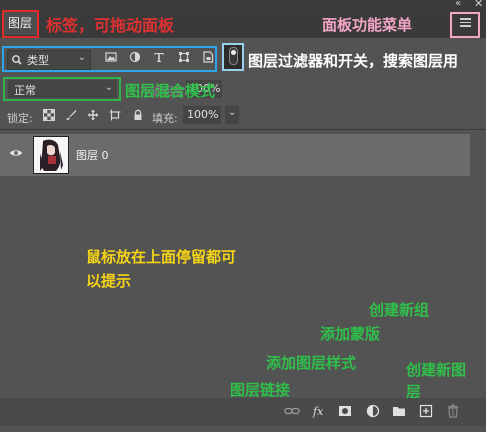 The width and height of the screenshot is (486, 432). I want to click on adjustment-filter-icon, so click(135, 57).